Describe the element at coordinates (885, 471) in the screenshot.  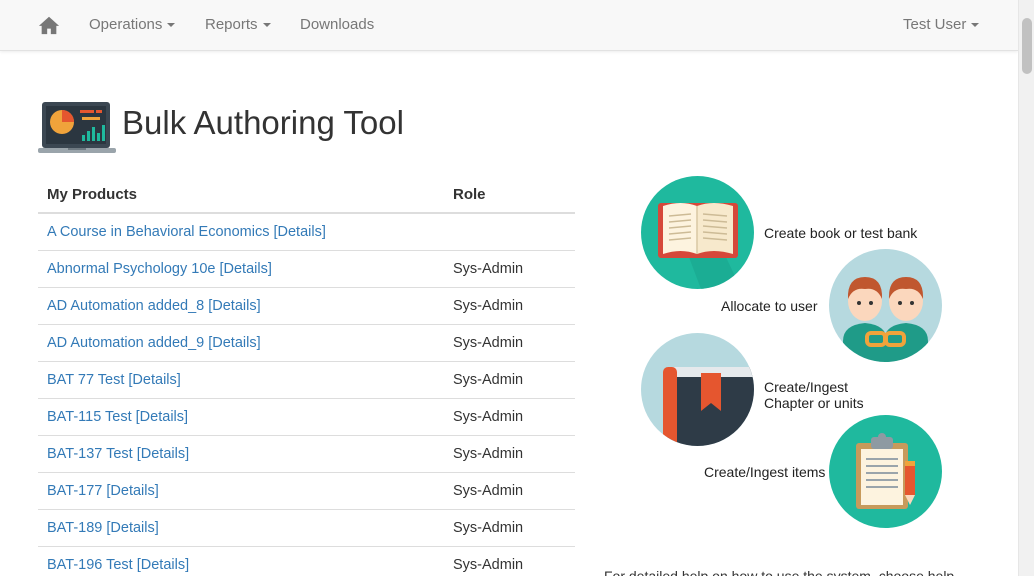
I see `clipboard-icon` at that location.